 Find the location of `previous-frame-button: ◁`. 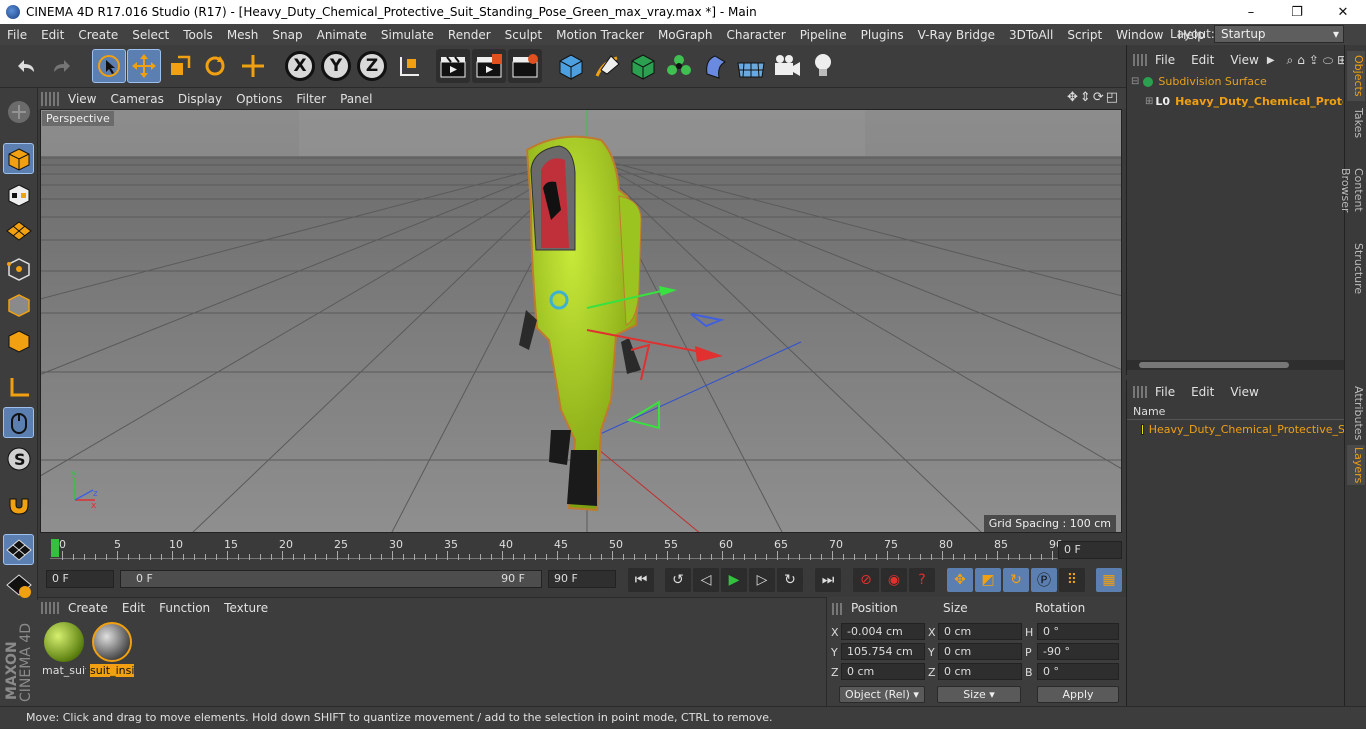

previous-frame-button: ◁ is located at coordinates (706, 580).